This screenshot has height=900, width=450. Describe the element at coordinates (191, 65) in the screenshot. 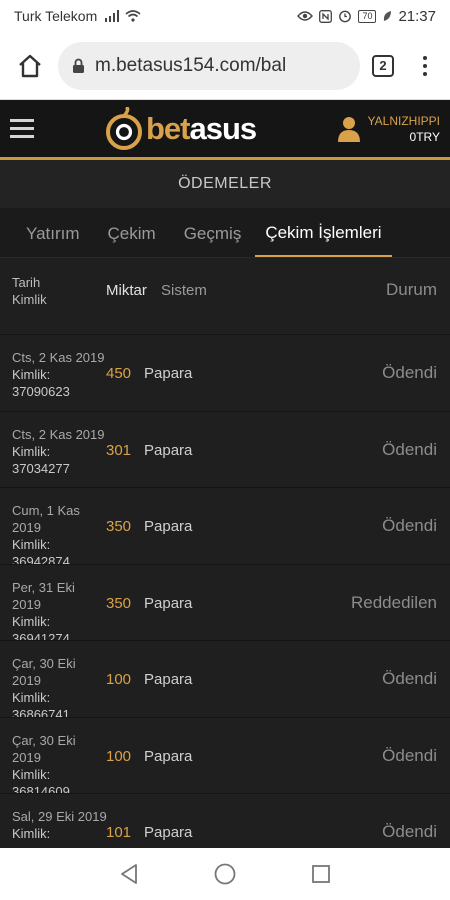

I see `url-text: m.betasus154.com/bal` at that location.